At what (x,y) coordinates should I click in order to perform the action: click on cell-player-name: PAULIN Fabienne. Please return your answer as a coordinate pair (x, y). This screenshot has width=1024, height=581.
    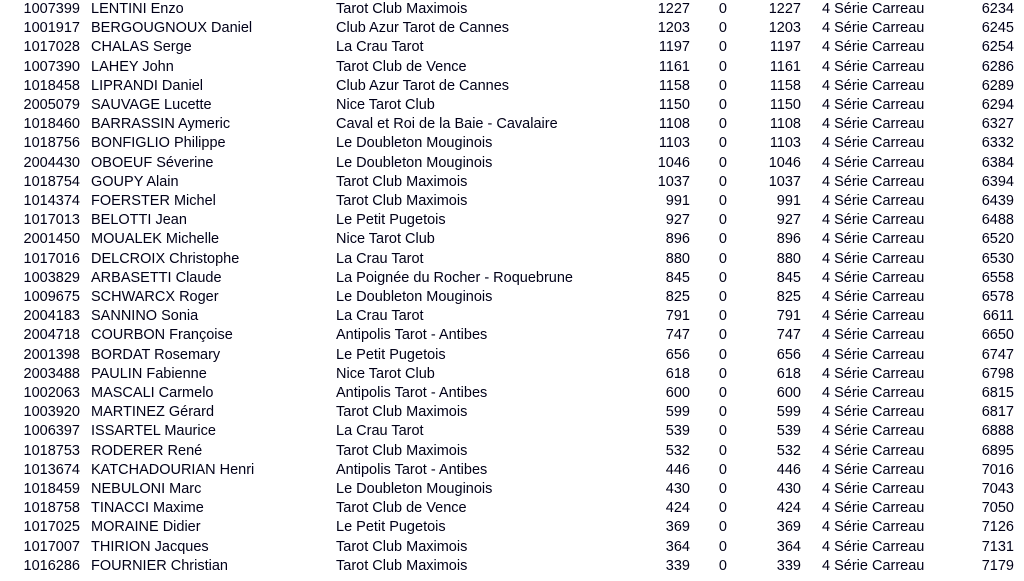
    Looking at the image, I should click on (149, 373).